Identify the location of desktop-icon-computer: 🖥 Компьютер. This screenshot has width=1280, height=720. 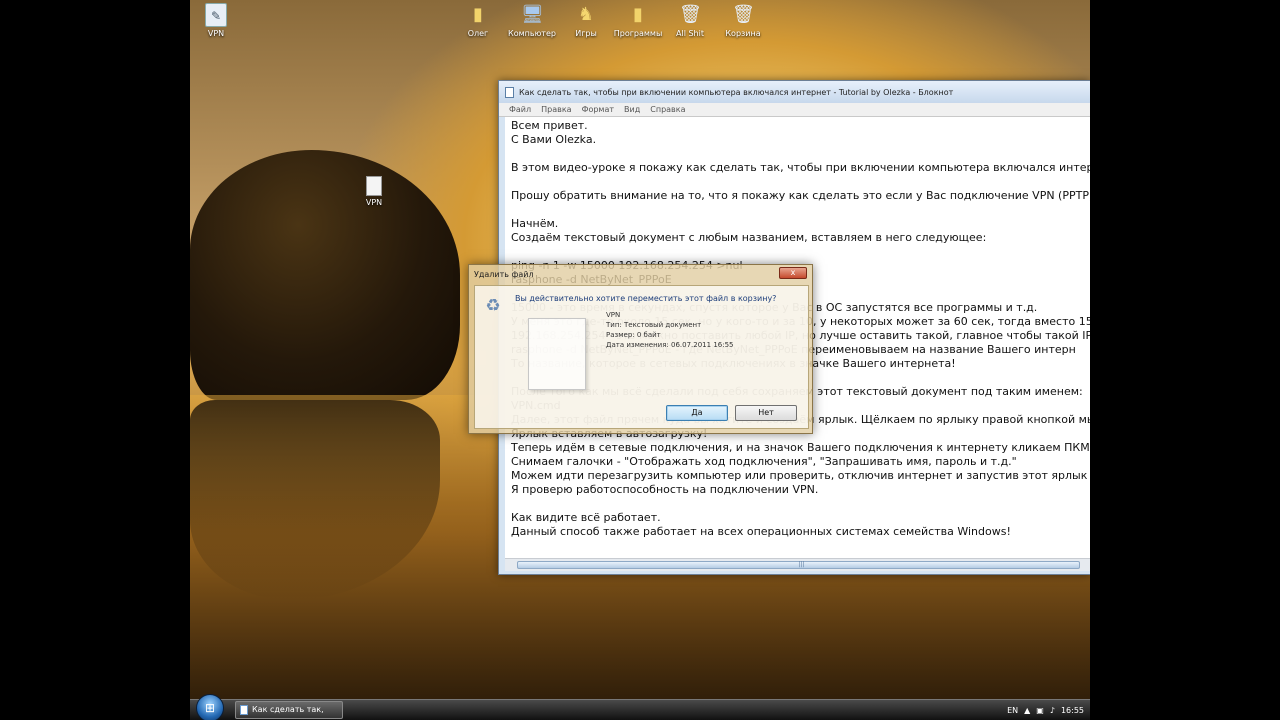
(532, 20).